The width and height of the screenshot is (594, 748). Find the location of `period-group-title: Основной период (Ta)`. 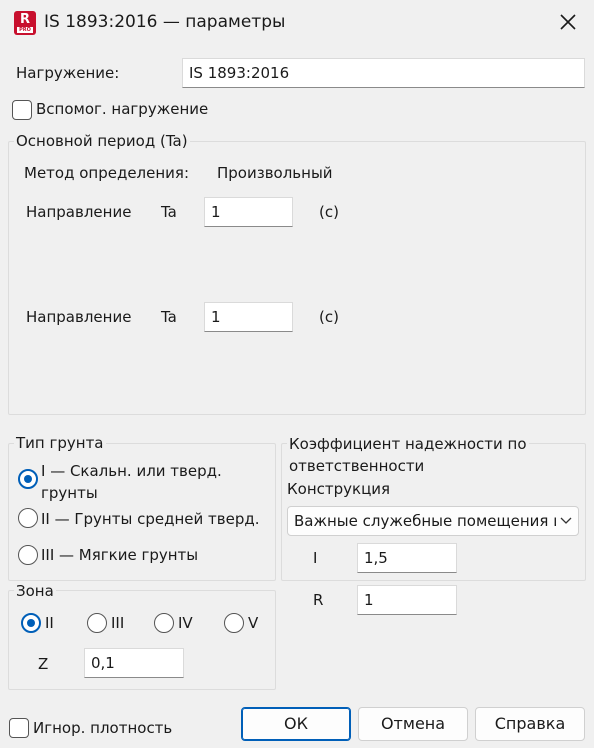

period-group-title: Основной период (Ta) is located at coordinates (102, 141).